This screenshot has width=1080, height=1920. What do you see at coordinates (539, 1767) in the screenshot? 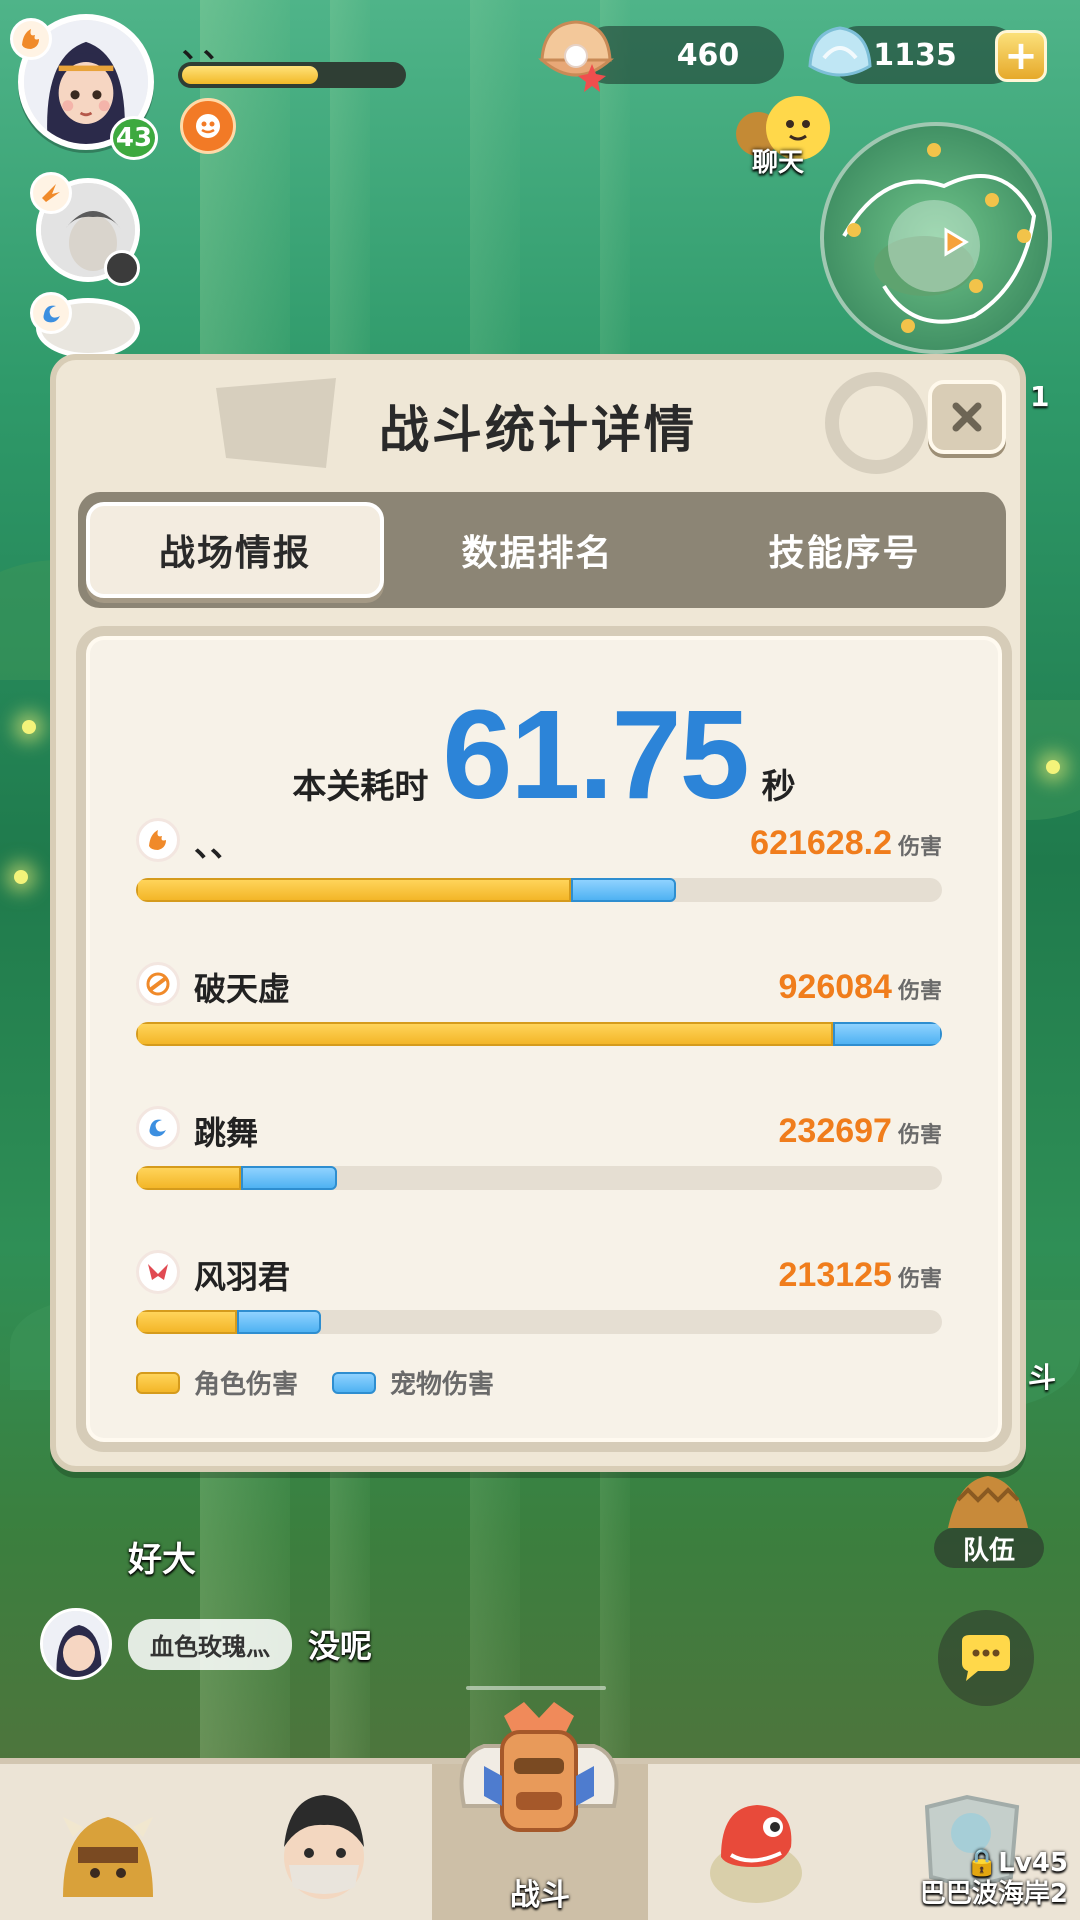
I see `battle-totem-icon` at bounding box center [539, 1767].